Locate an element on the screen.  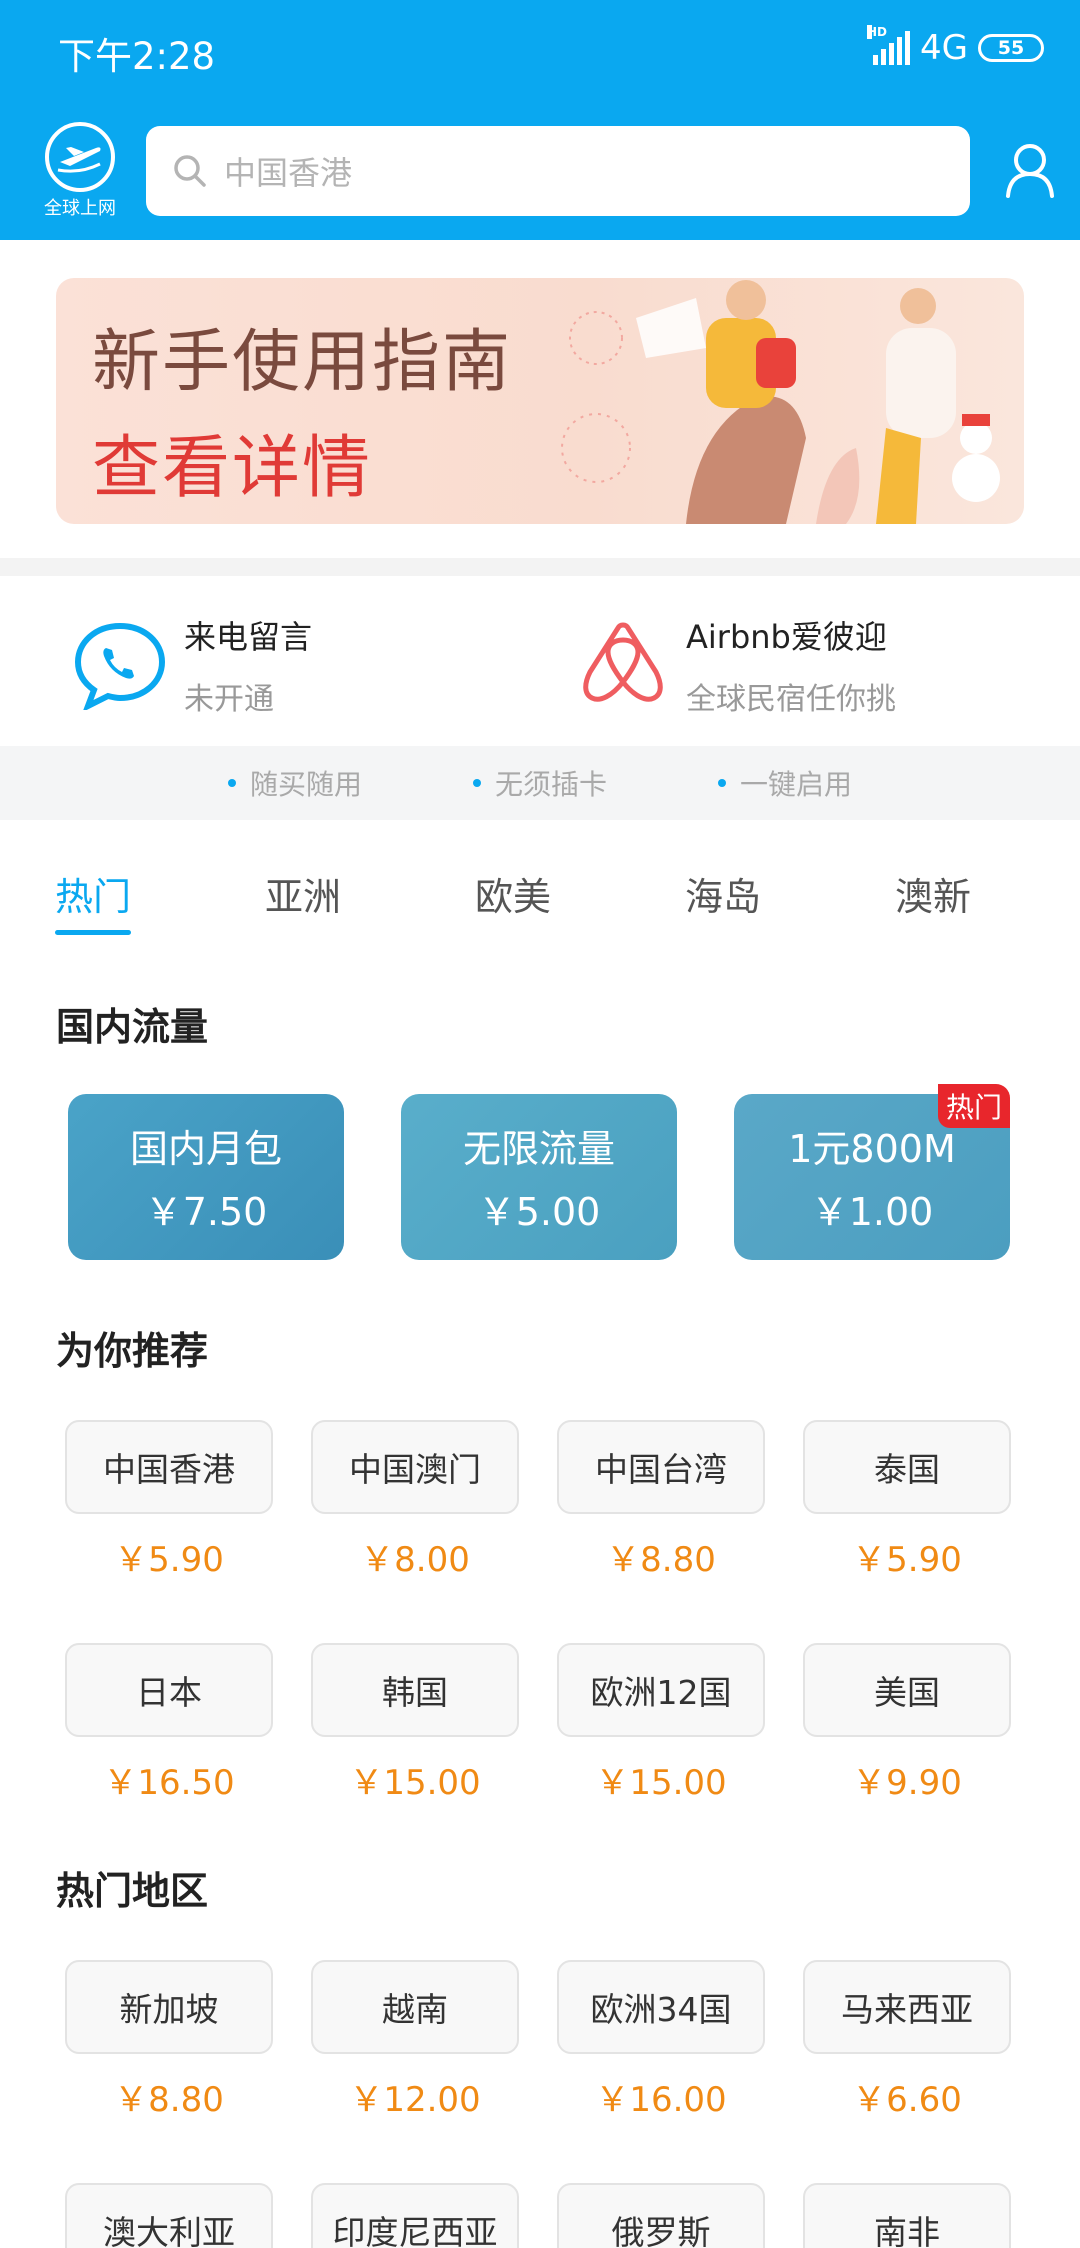
section-title-domestic: 国内流量 is located at coordinates (132, 1027).